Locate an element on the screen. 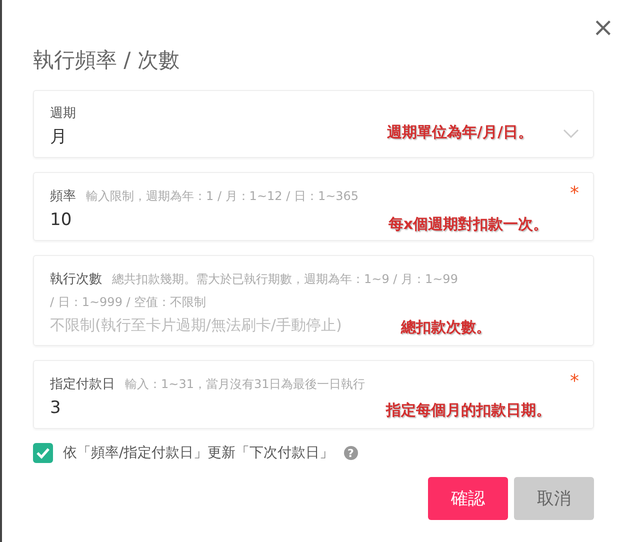  cancel-button: 取消 is located at coordinates (554, 498).